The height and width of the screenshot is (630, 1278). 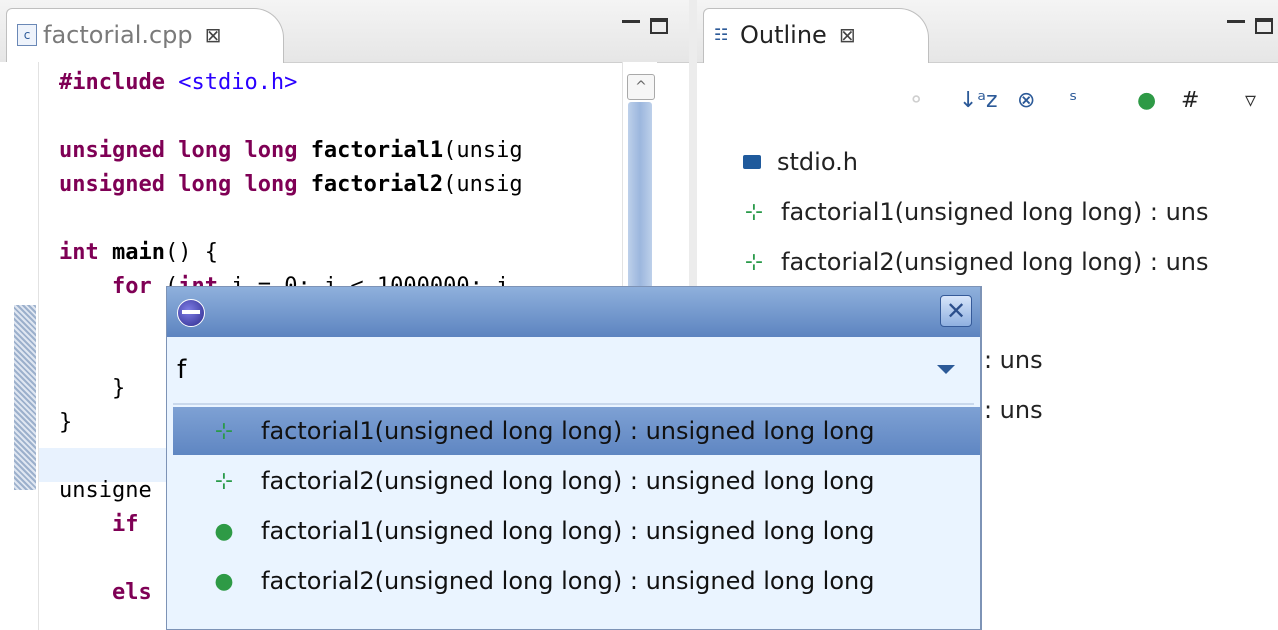 What do you see at coordinates (131, 592) in the screenshot?
I see `code-line: els` at bounding box center [131, 592].